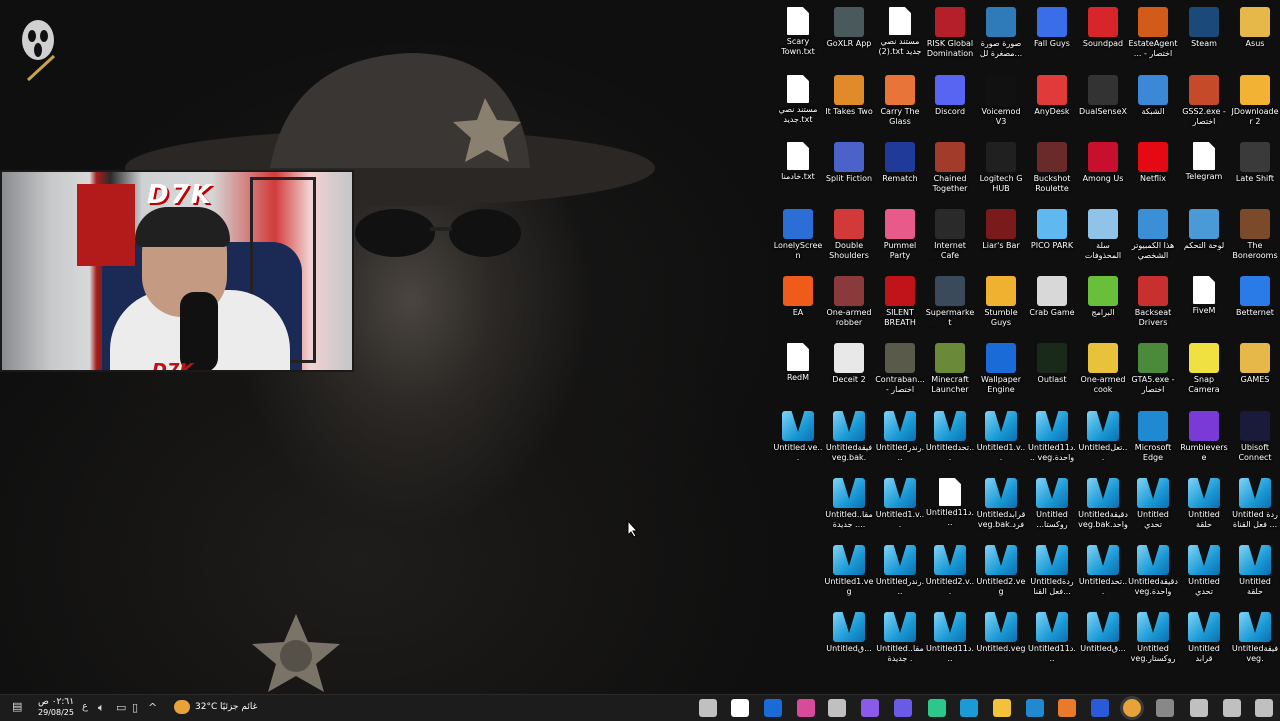 The image size is (1280, 721). What do you see at coordinates (1052, 305) in the screenshot?
I see `desktop-icon: Crab Game` at bounding box center [1052, 305].